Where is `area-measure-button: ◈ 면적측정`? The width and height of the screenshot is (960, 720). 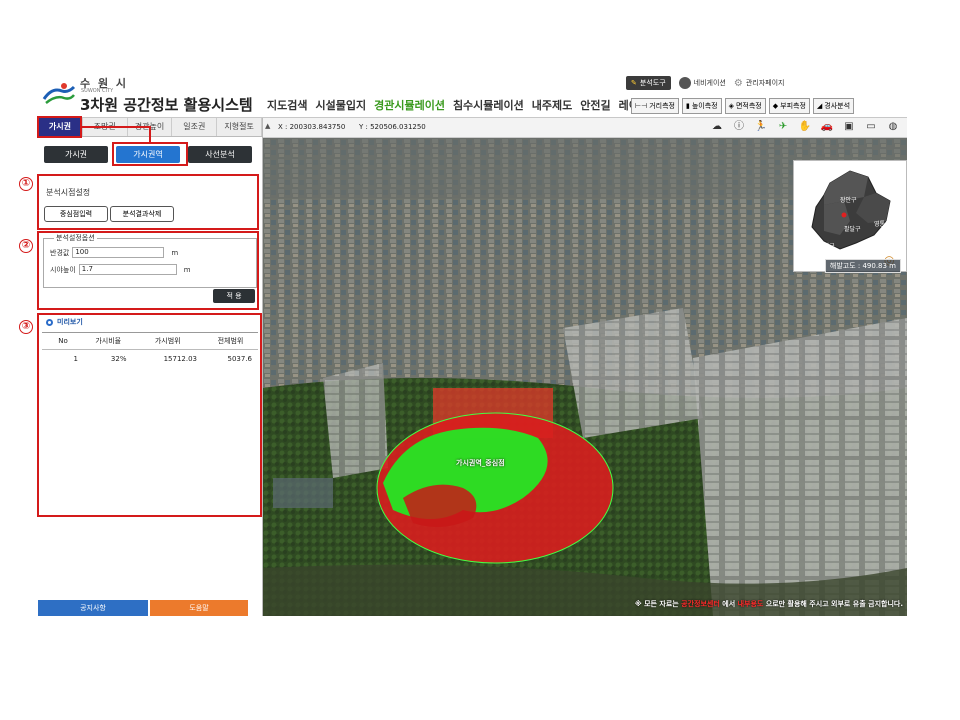
area-measure-button: ◈ 면적측정 is located at coordinates (745, 106).